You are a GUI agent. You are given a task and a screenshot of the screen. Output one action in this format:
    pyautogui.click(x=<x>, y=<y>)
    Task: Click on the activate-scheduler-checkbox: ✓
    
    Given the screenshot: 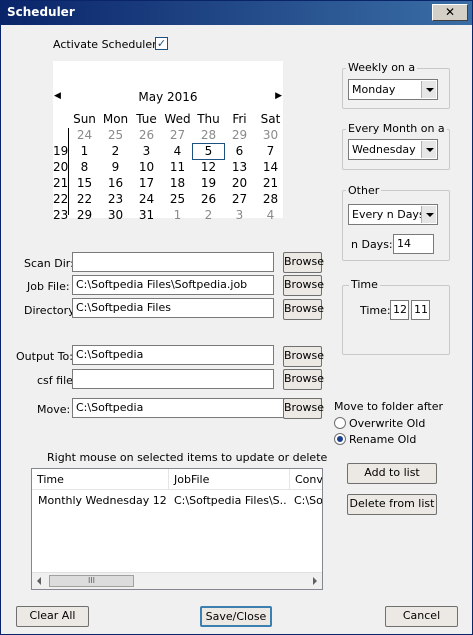 What is the action you would take?
    pyautogui.click(x=161, y=43)
    